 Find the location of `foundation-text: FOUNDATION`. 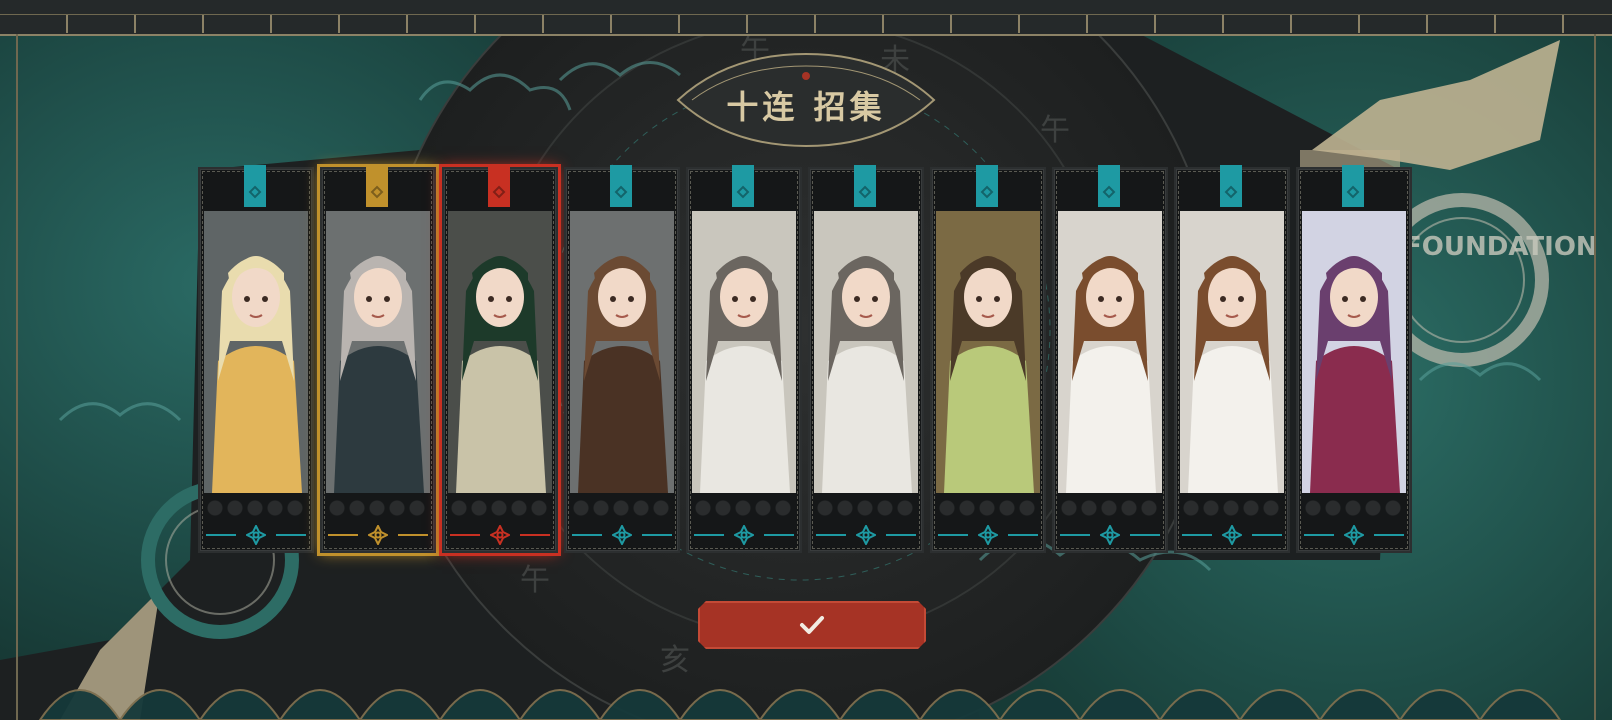

foundation-text: FOUNDATION is located at coordinates (1501, 247).